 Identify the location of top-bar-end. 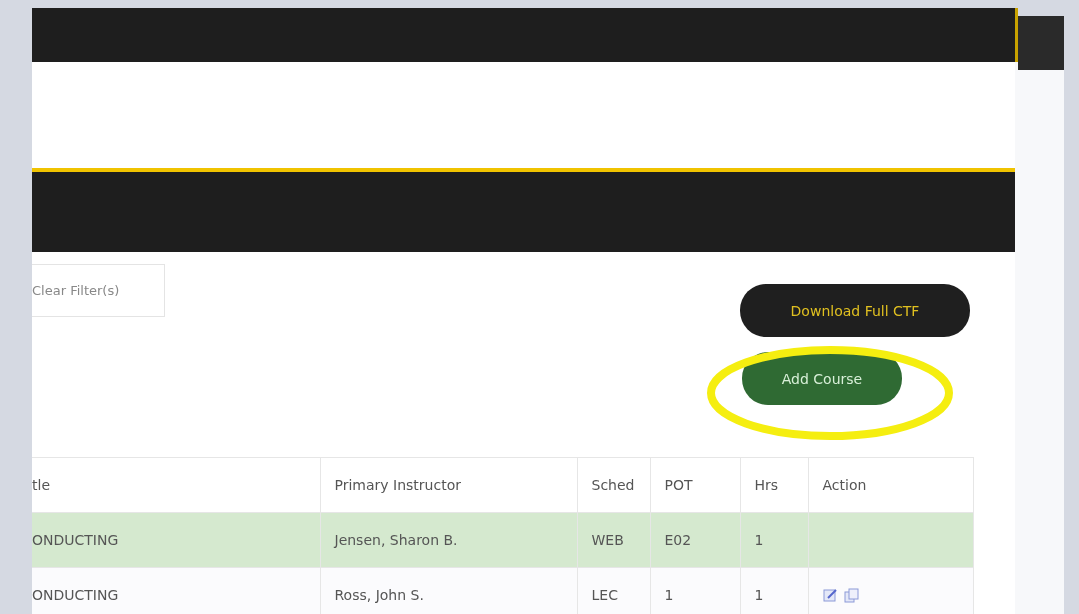
(1041, 43).